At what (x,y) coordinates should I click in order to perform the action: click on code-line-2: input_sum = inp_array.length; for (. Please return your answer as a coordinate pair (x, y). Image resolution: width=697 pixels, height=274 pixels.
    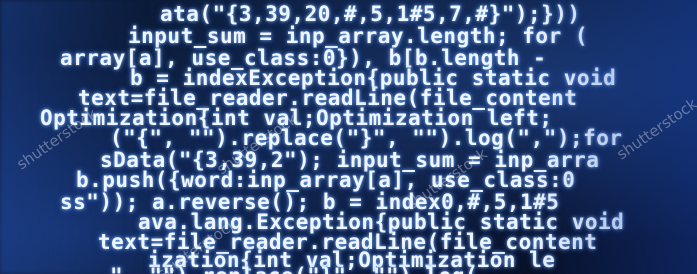
    Looking at the image, I should click on (358, 36).